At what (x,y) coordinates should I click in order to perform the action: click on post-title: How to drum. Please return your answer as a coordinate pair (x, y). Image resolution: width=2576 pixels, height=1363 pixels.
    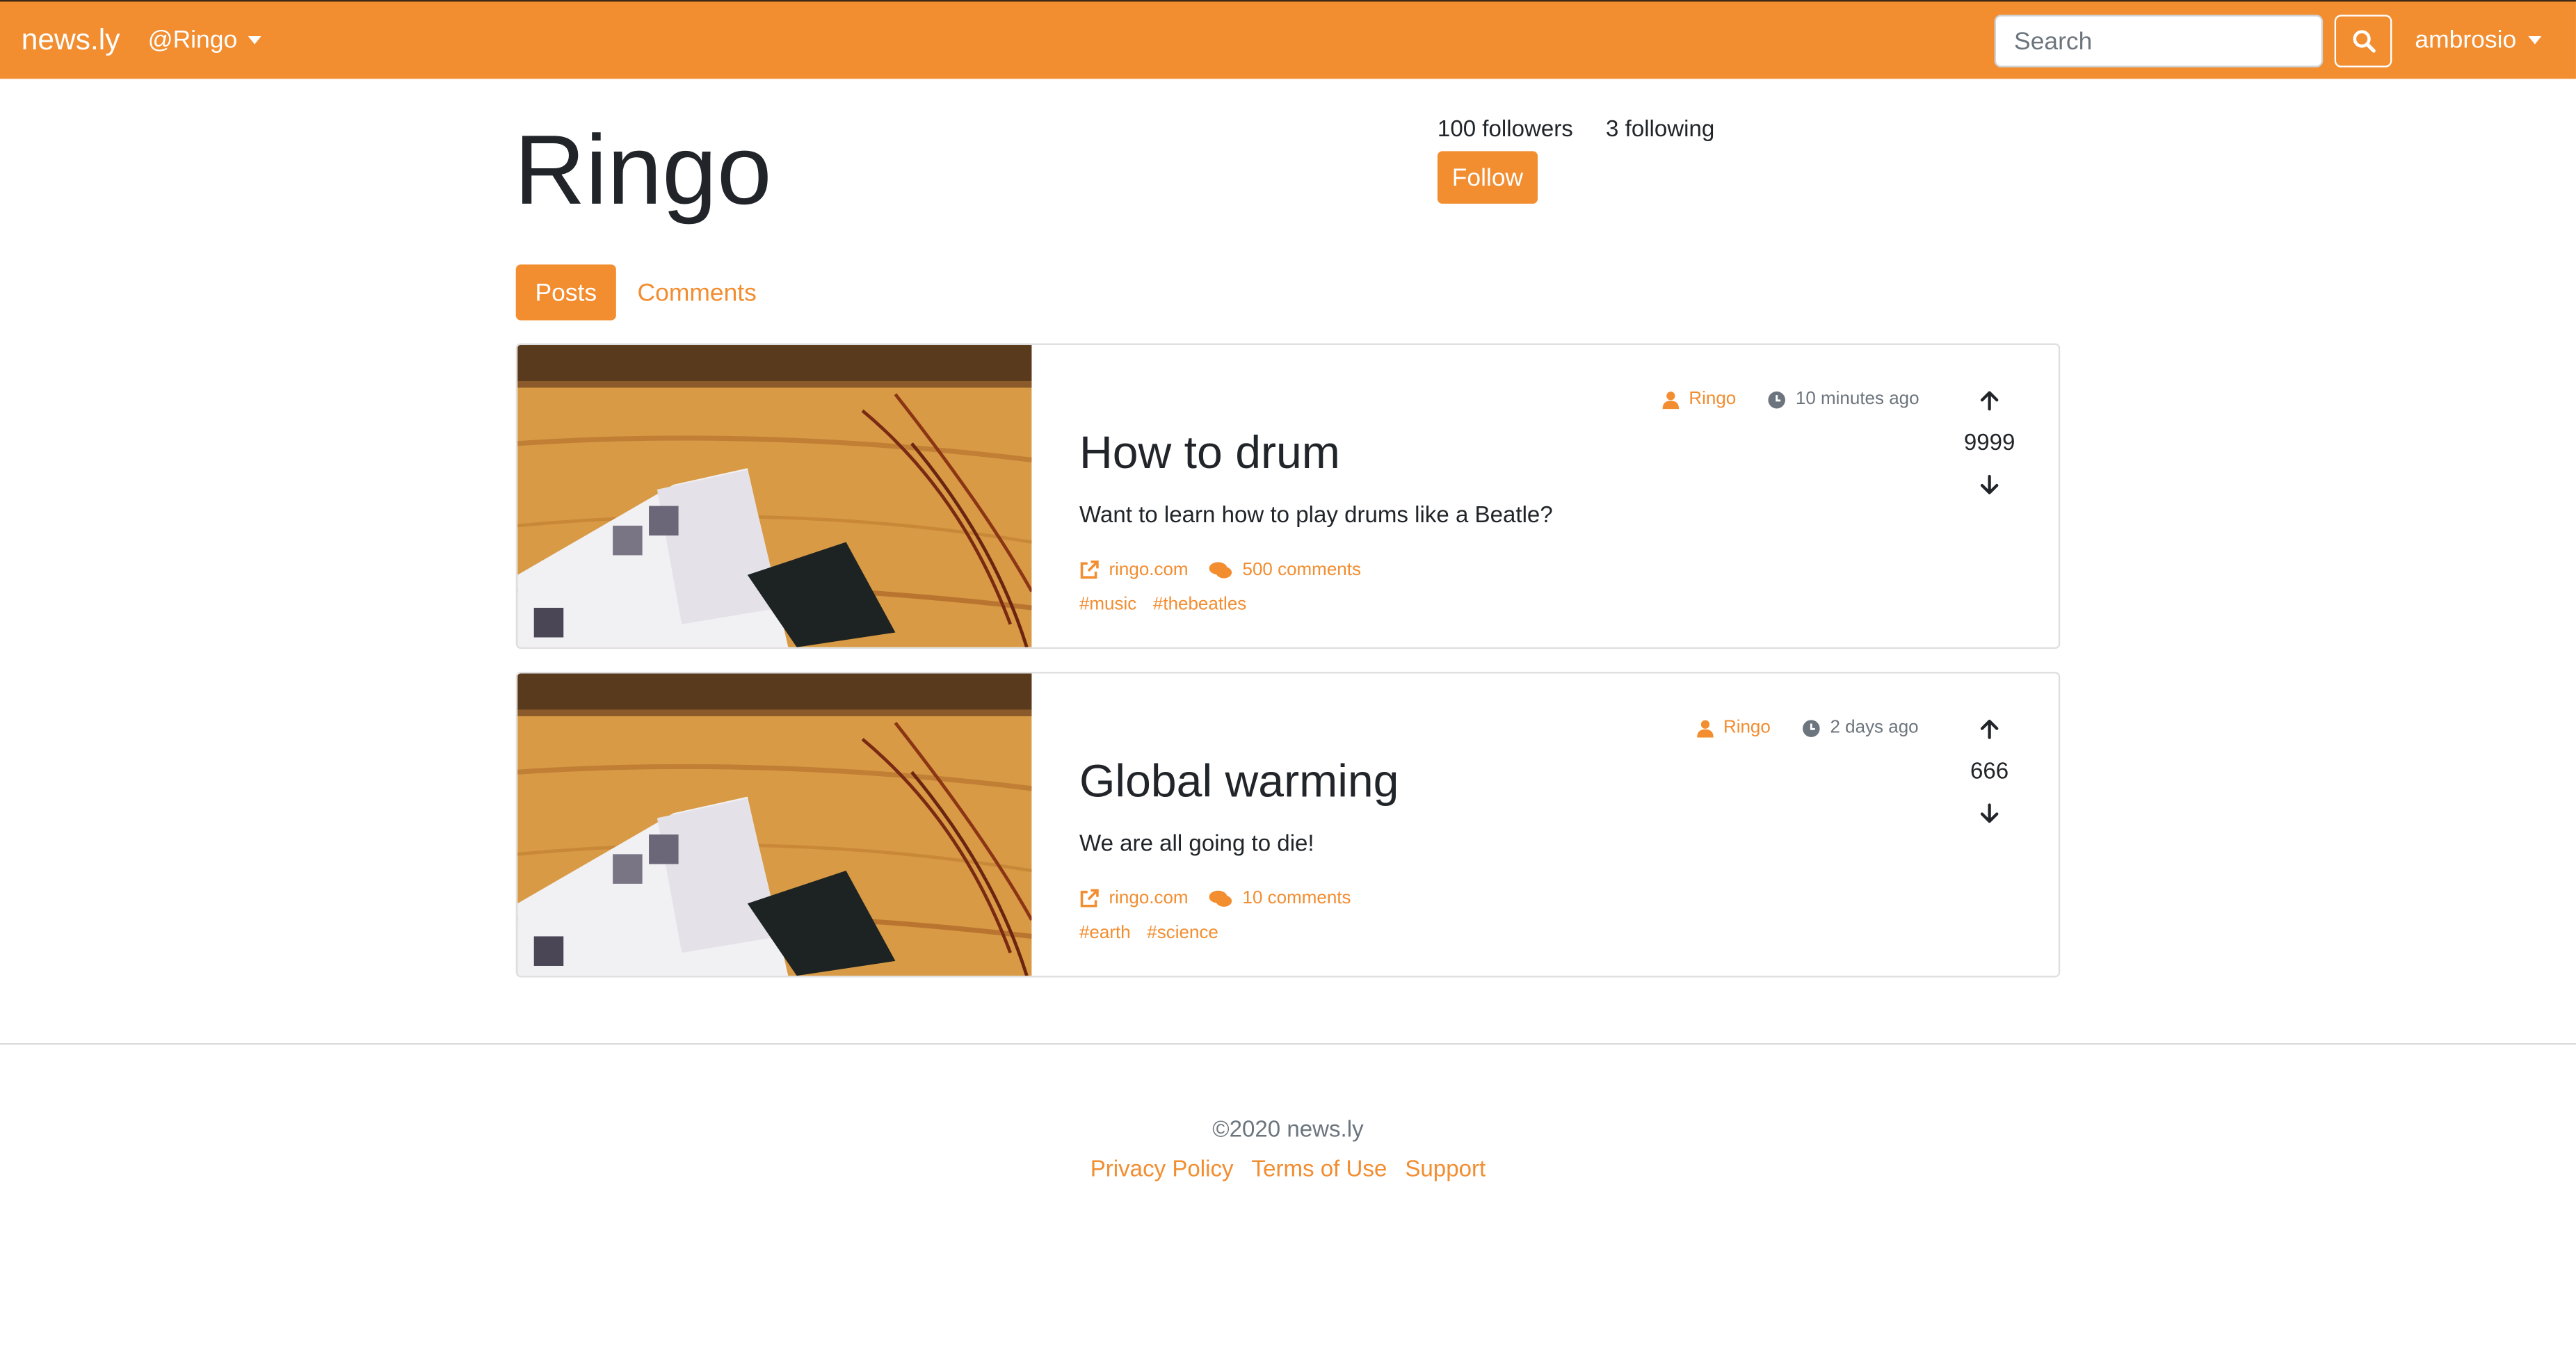
    Looking at the image, I should click on (1209, 453).